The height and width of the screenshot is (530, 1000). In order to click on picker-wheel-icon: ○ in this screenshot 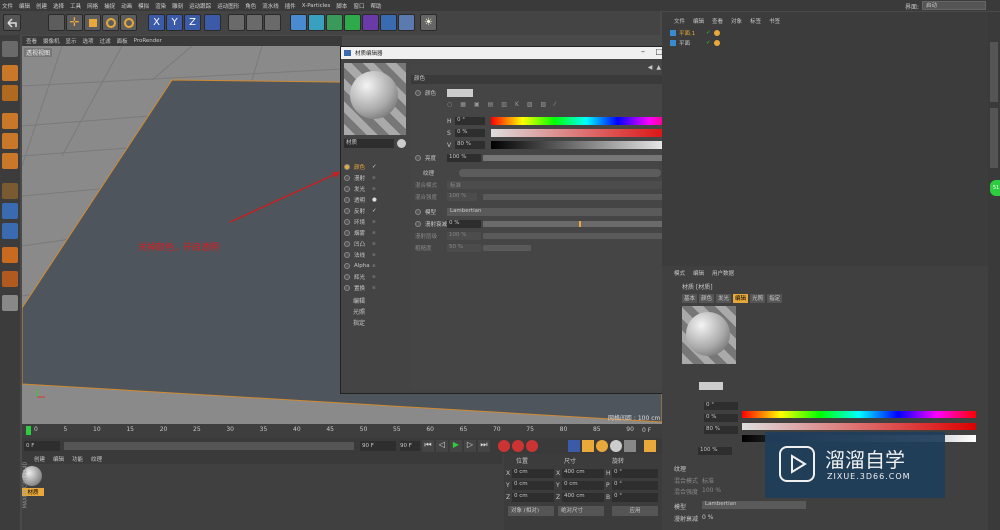, I will do `click(449, 105)`.